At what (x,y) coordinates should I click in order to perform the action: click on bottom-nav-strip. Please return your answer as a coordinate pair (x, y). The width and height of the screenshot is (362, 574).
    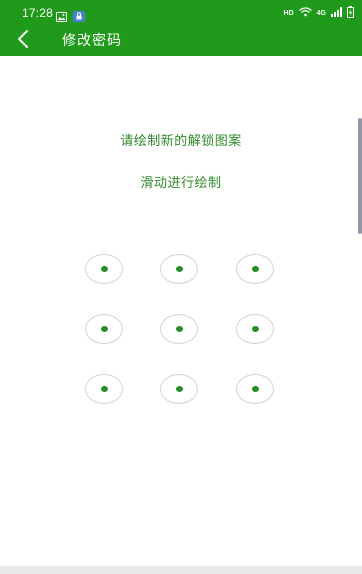
    Looking at the image, I should click on (181, 570).